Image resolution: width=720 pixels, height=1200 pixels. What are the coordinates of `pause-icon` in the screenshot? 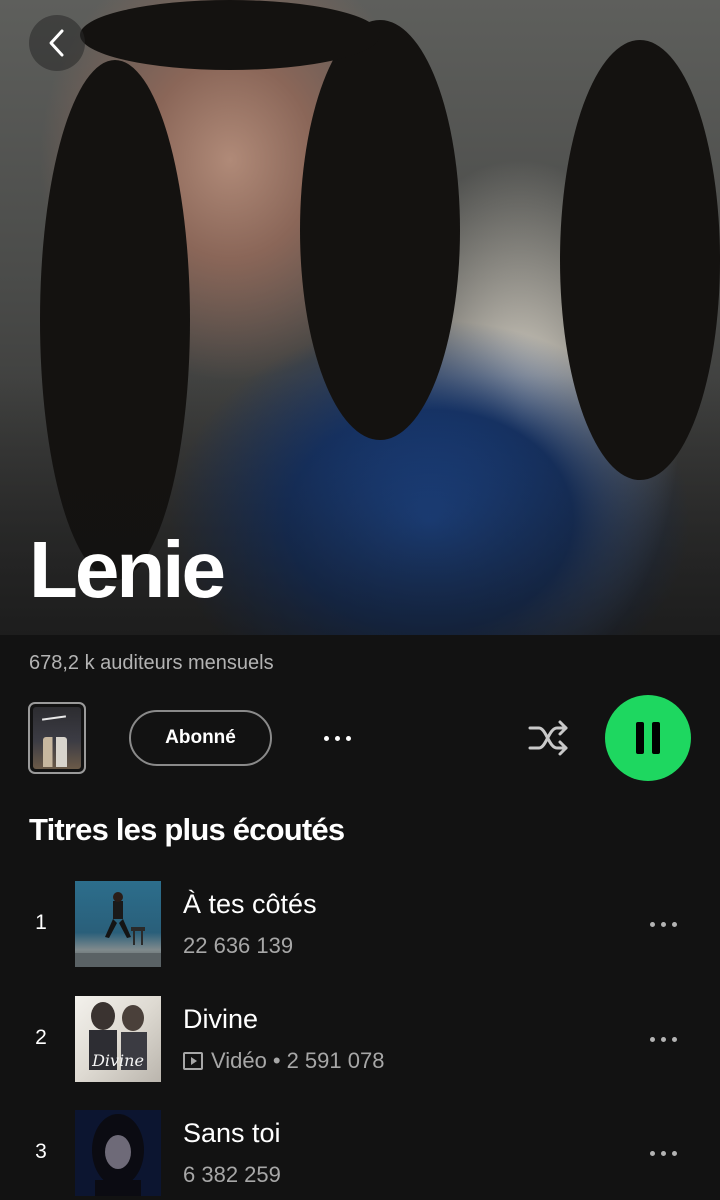 It's located at (640, 738).